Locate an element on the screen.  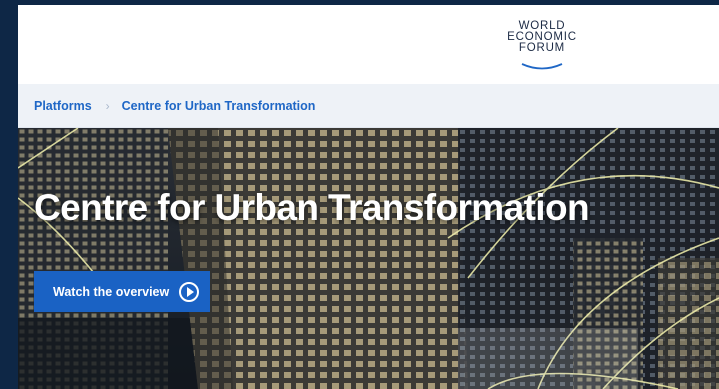
breadcrumb-platforms-link: Platforms is located at coordinates (63, 106).